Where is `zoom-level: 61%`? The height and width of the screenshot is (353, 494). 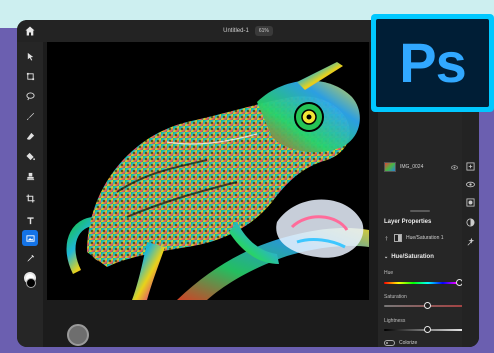
zoom-level: 61% is located at coordinates (263, 31).